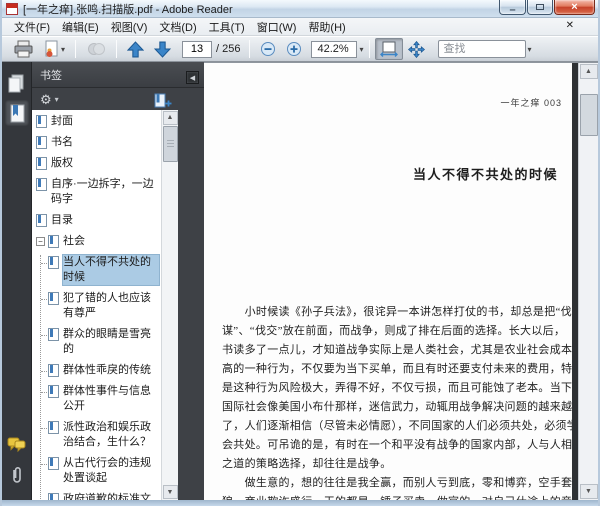 This screenshot has height=506, width=600. Describe the element at coordinates (100, 342) in the screenshot. I see `bookmark-item: 群众的眼睛是雪亮的` at that location.